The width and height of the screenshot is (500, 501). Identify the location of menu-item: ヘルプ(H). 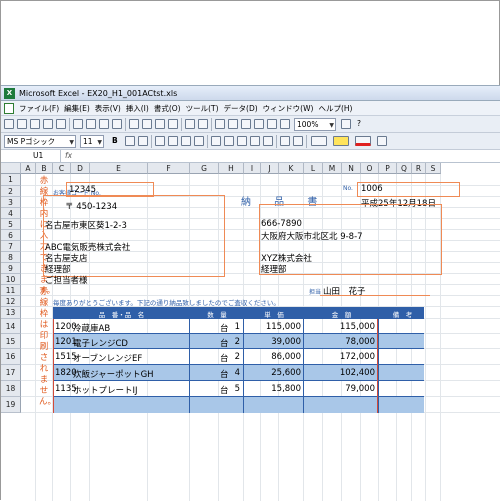
(335, 108).